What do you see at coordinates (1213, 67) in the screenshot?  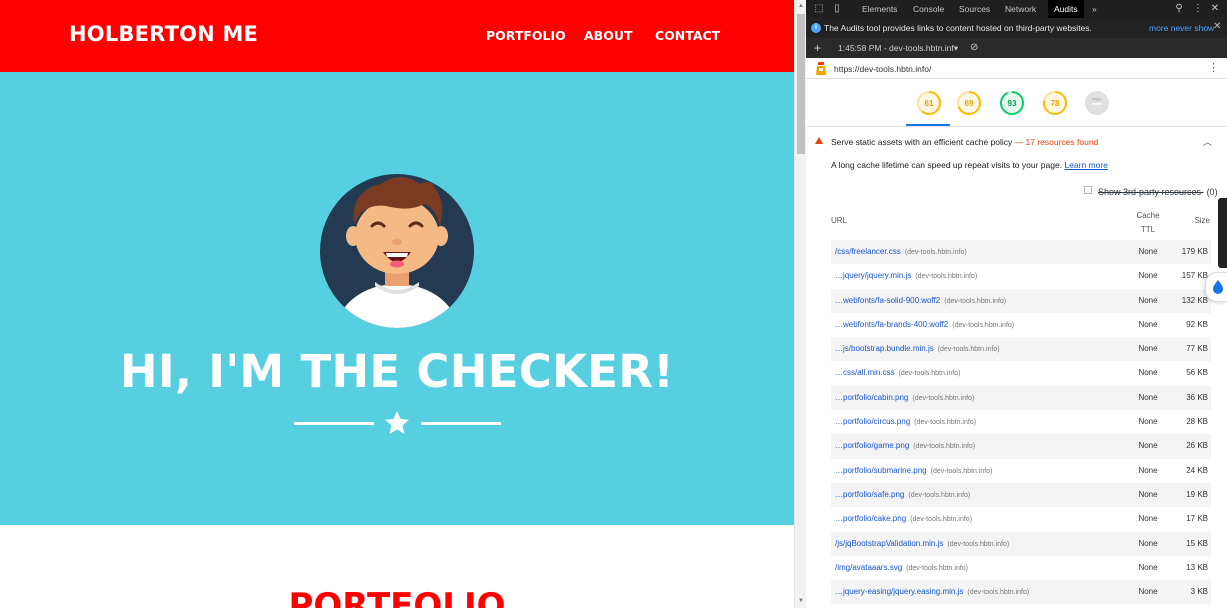 I see `report-menu-icon: ⋮` at bounding box center [1213, 67].